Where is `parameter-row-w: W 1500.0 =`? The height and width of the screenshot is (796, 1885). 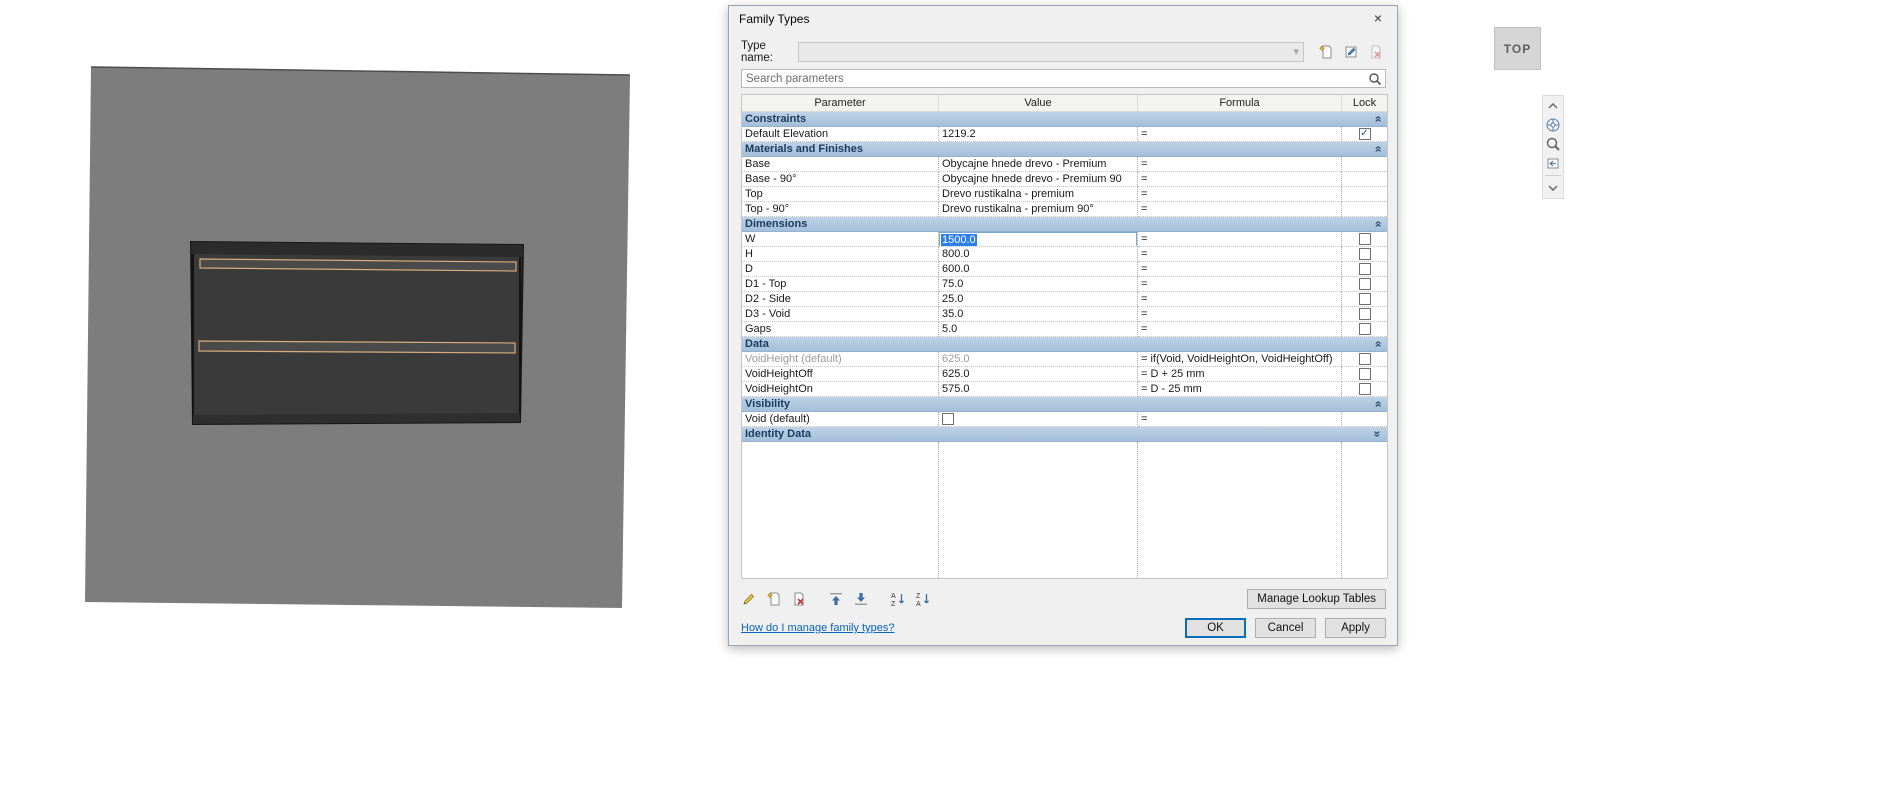 parameter-row-w: W 1500.0 = is located at coordinates (1064, 239).